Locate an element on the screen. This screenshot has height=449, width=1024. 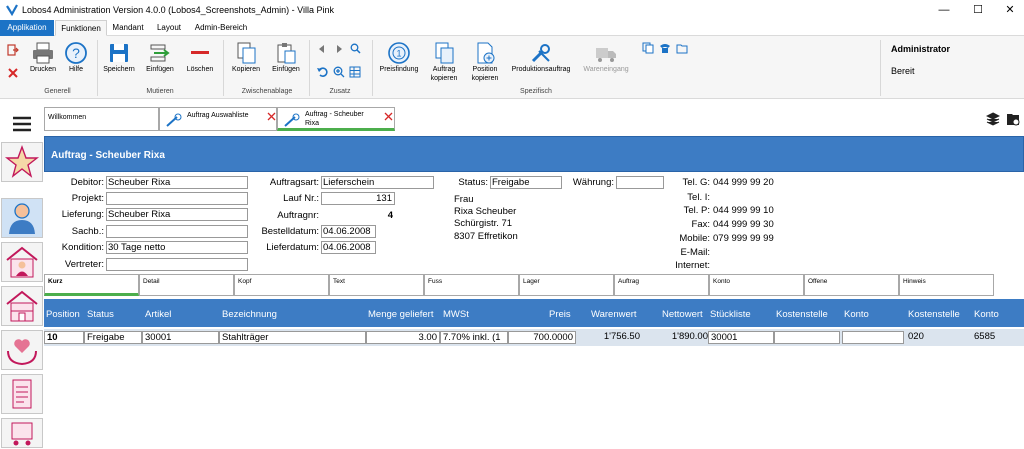
copy-order-button: Auftrag kopieren is located at coordinates (444, 62).